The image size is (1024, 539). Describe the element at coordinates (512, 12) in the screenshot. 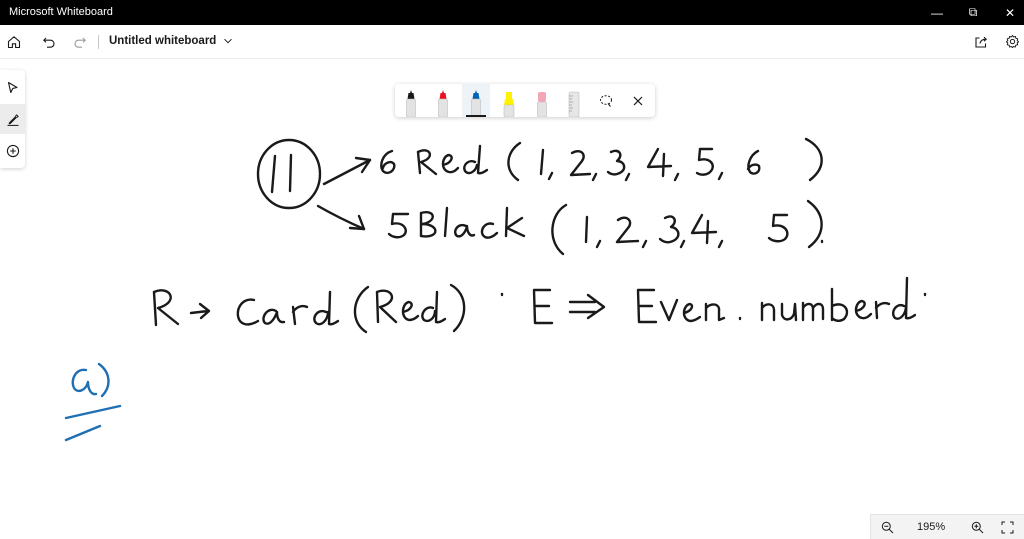

I see `title-bar: Microsoft Whiteboard — ⧉ ✕` at that location.